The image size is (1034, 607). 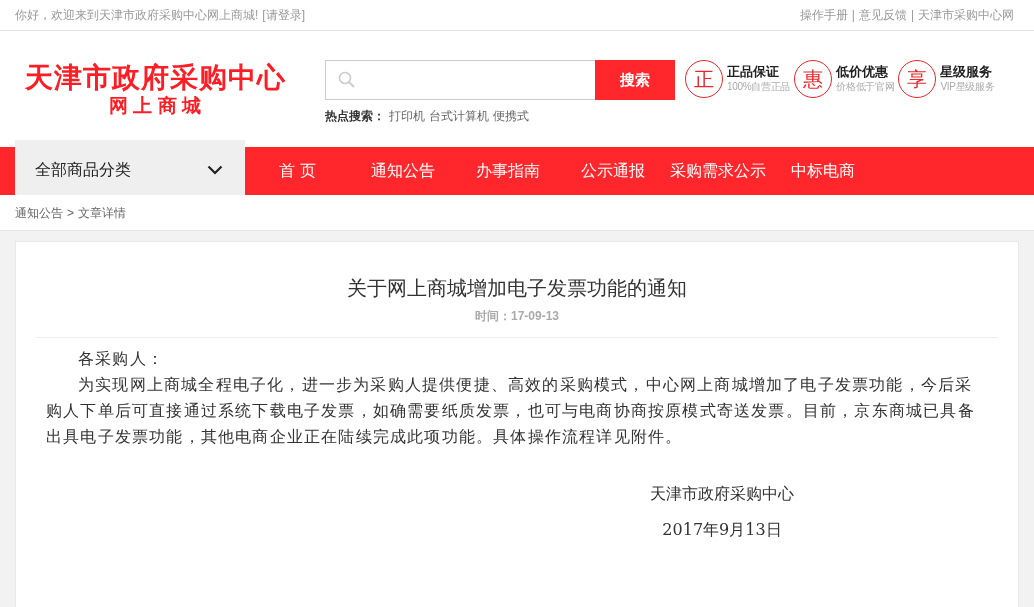 I want to click on hot-search-link: 打印机, so click(x=407, y=116).